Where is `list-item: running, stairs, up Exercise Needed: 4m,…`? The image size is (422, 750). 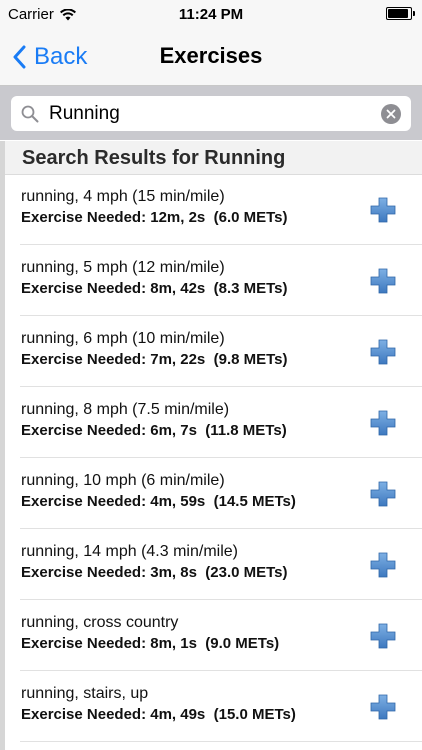
list-item: running, stairs, up Exercise Needed: 4m,… is located at coordinates (221, 706).